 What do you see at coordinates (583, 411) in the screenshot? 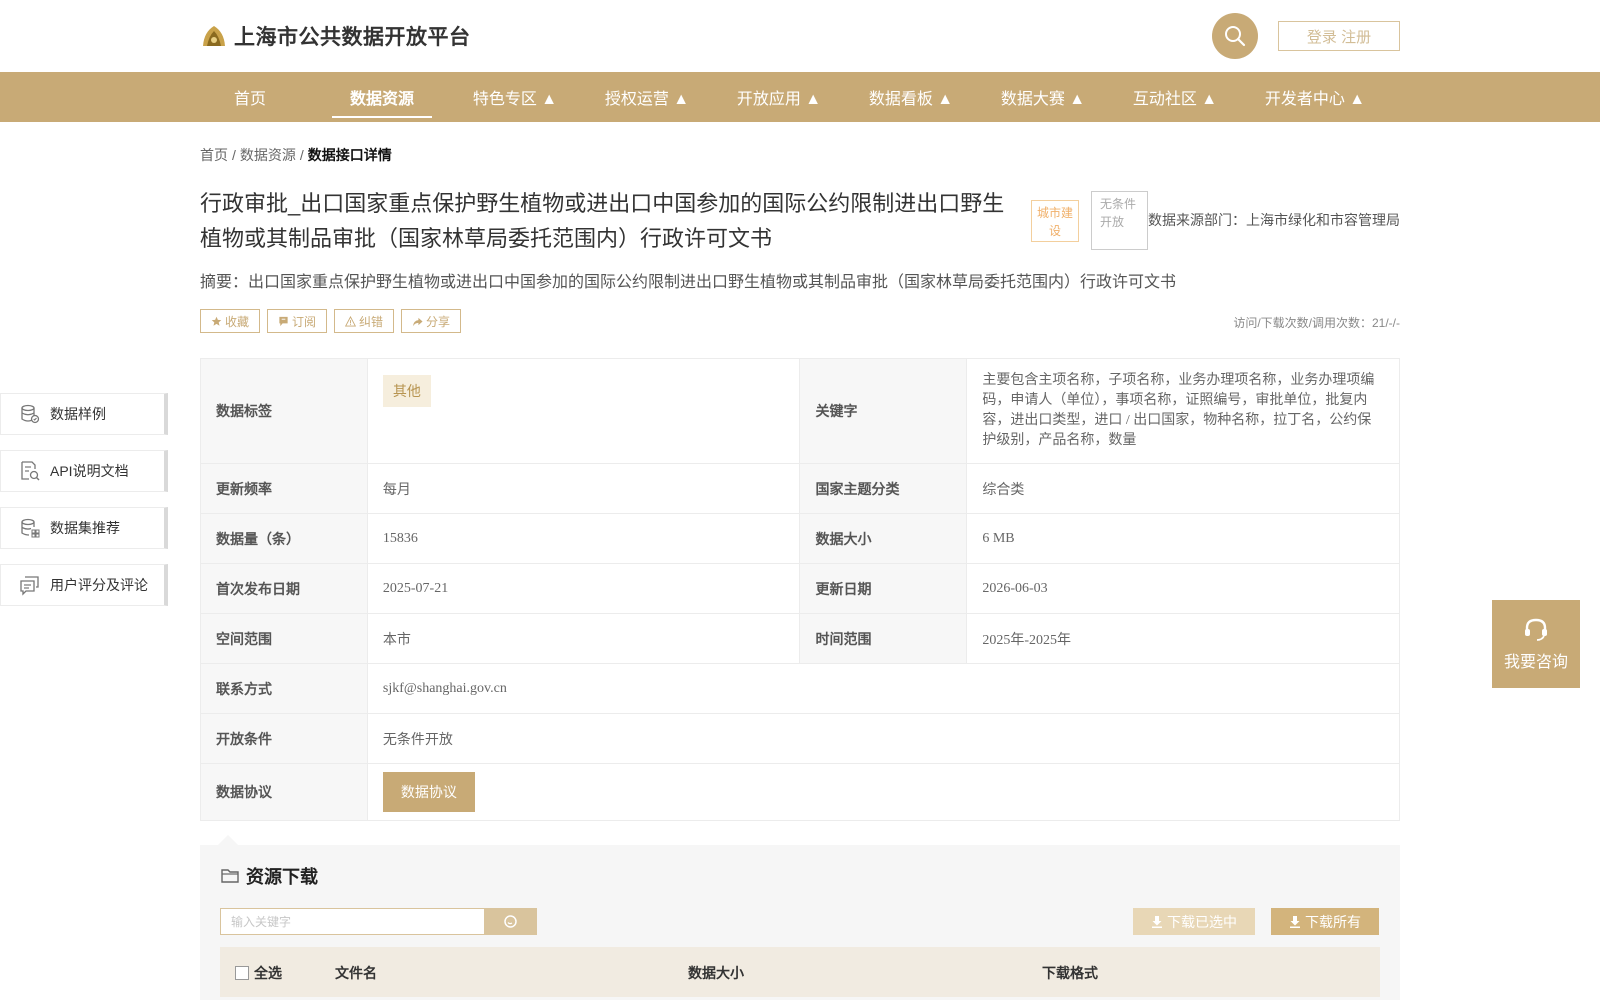
I see `data-tag-cell: 其他` at bounding box center [583, 411].